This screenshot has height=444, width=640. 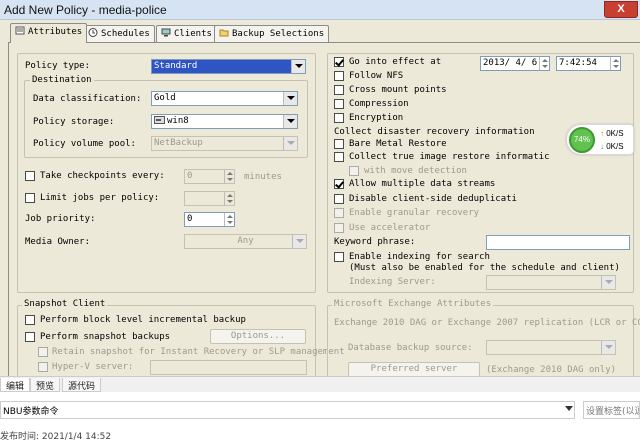 What do you see at coordinates (224, 121) in the screenshot?
I see `policy-storage-select: win8` at bounding box center [224, 121].